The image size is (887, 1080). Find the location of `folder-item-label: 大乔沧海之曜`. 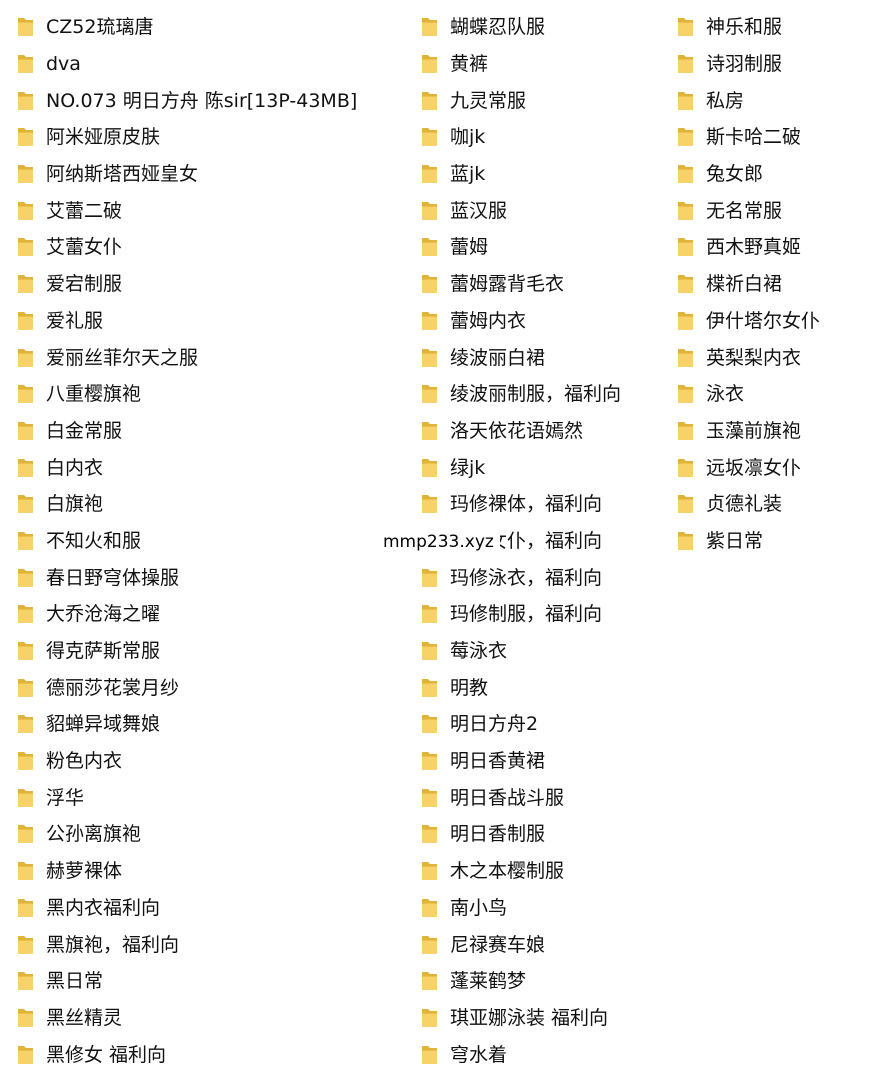

folder-item-label: 大乔沧海之曜 is located at coordinates (103, 614).